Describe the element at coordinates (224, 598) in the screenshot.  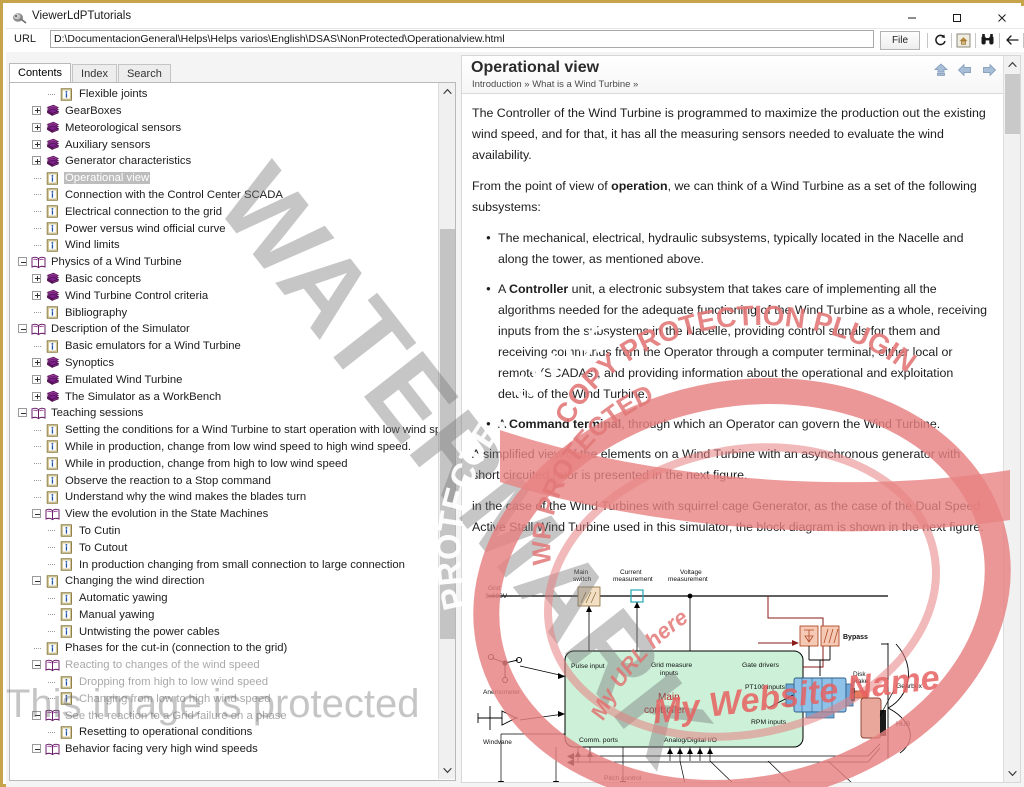
I see `tree-item: Automatic yawing` at that location.